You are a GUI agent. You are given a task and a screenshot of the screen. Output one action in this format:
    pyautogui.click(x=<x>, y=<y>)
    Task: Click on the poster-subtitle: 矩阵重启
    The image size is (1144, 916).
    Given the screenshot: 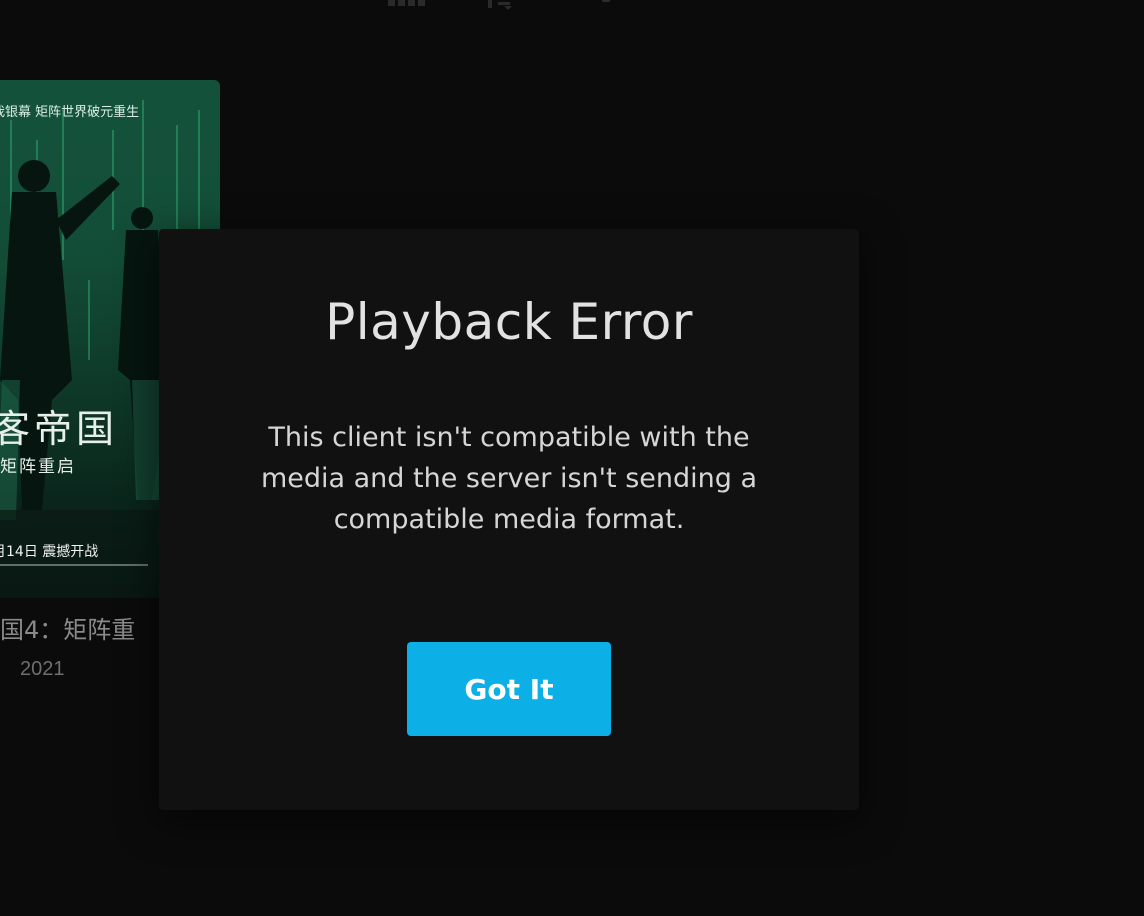 What is the action you would take?
    pyautogui.click(x=38, y=467)
    